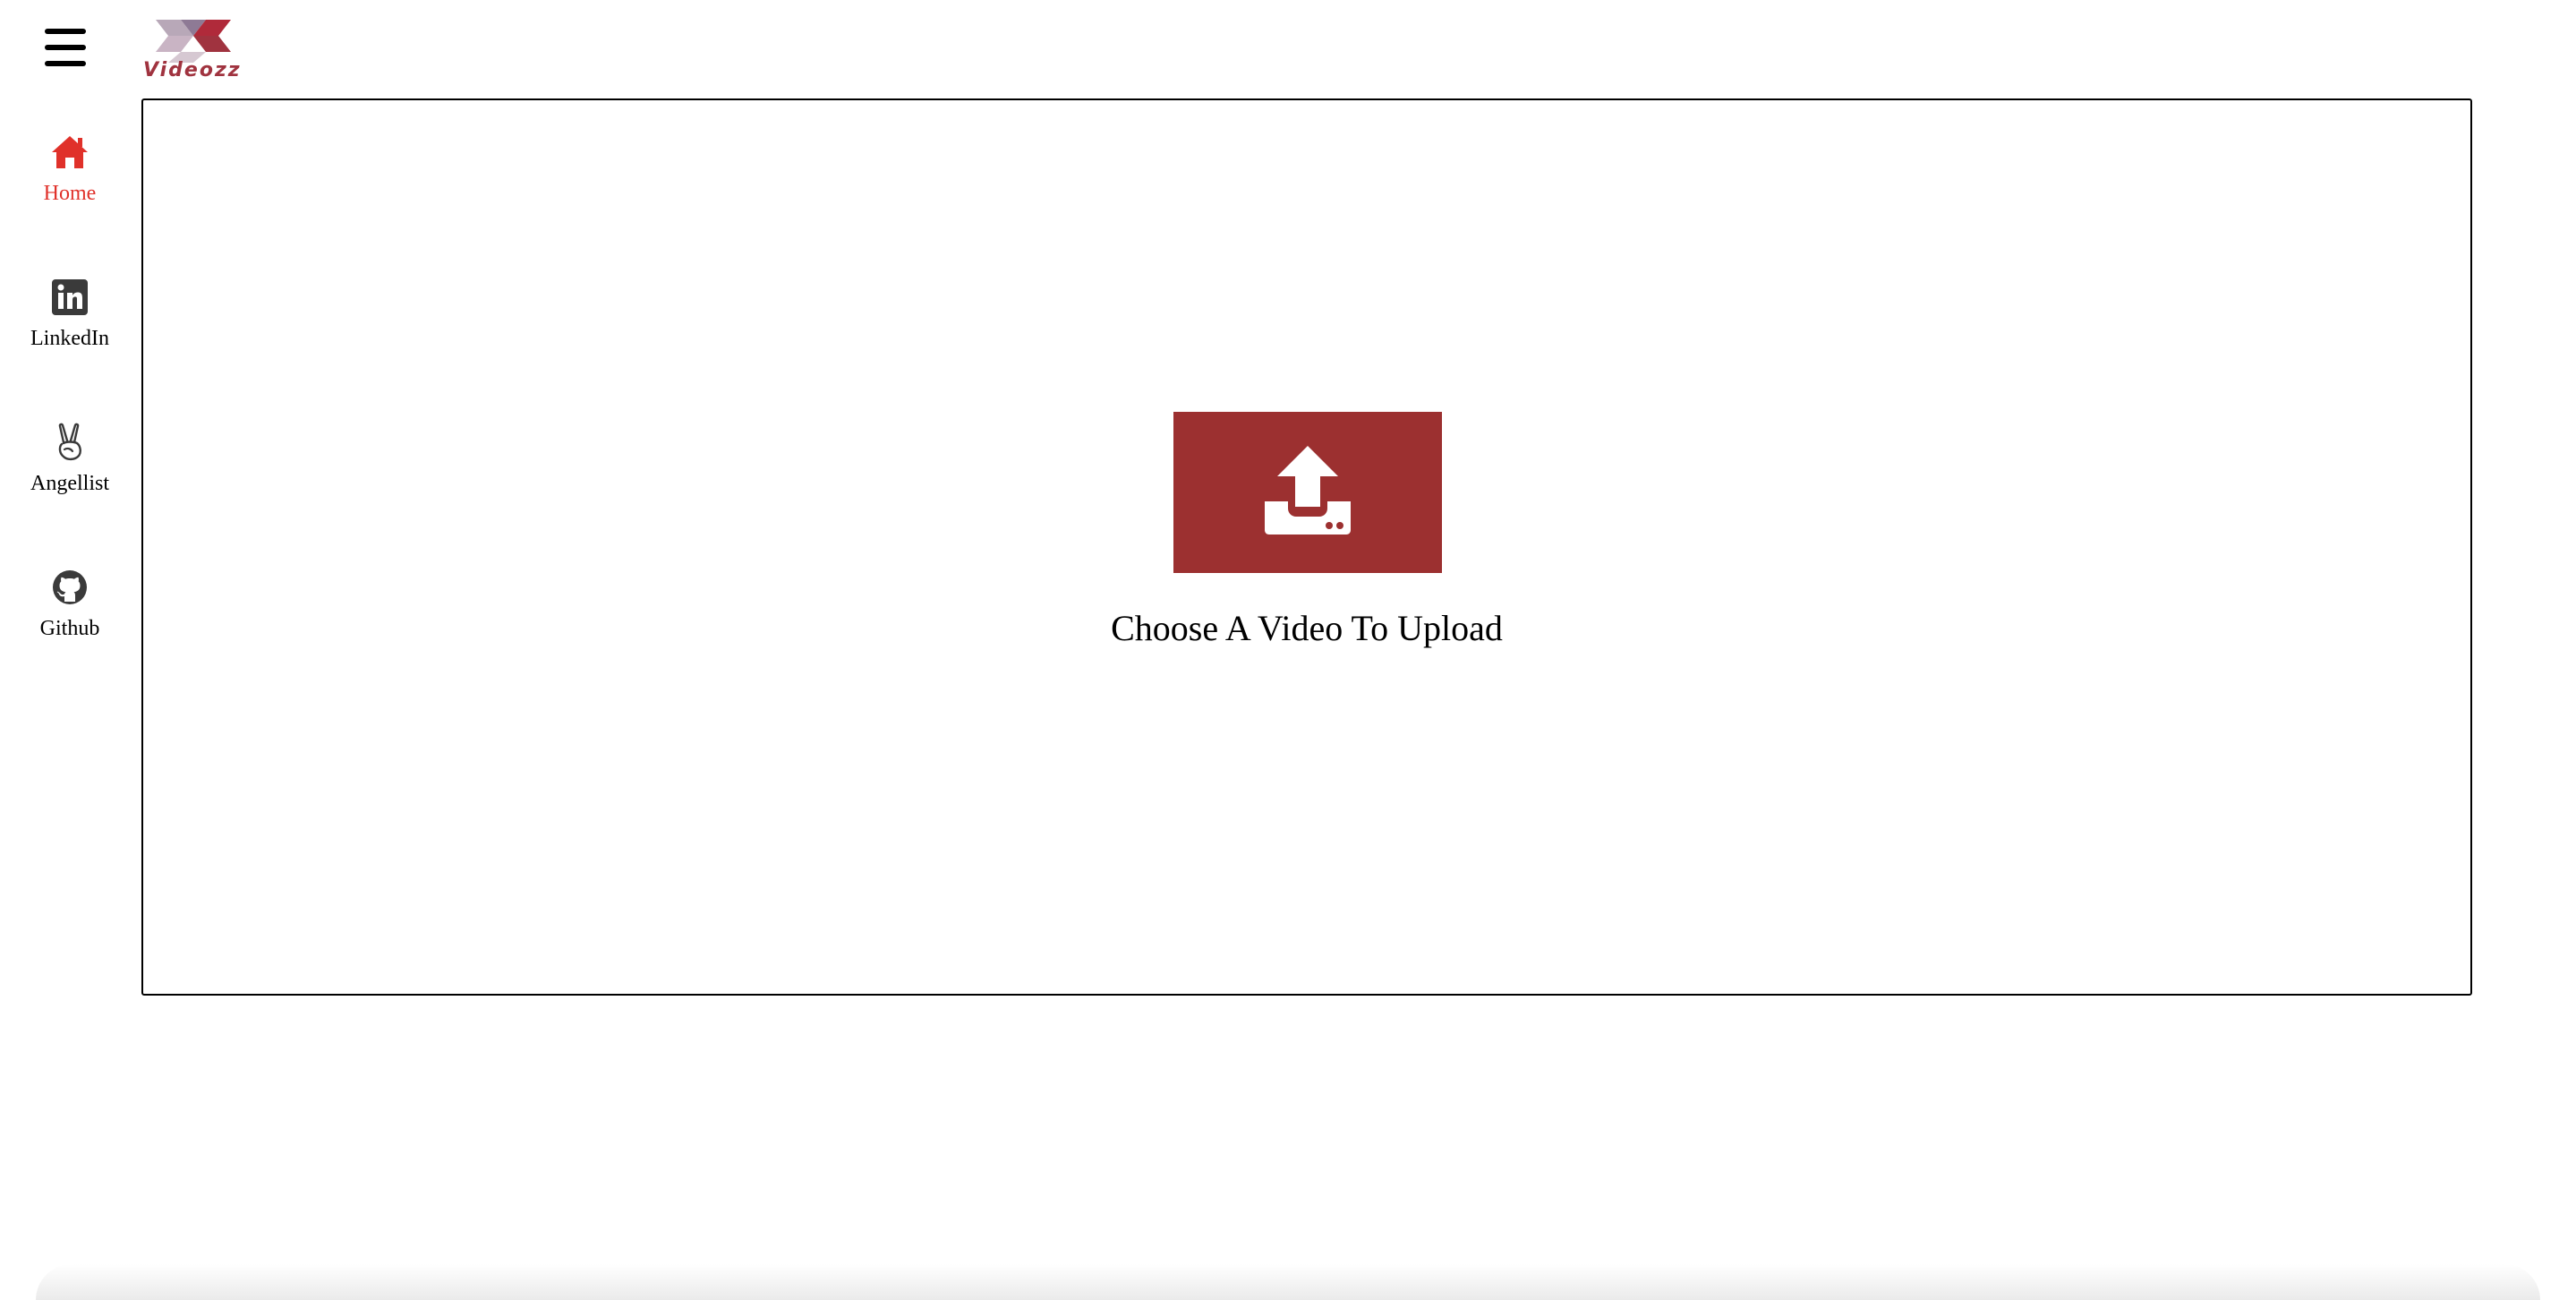 The height and width of the screenshot is (1300, 2576). What do you see at coordinates (69, 338) in the screenshot?
I see `sidebar-item-label: LinkedIn` at bounding box center [69, 338].